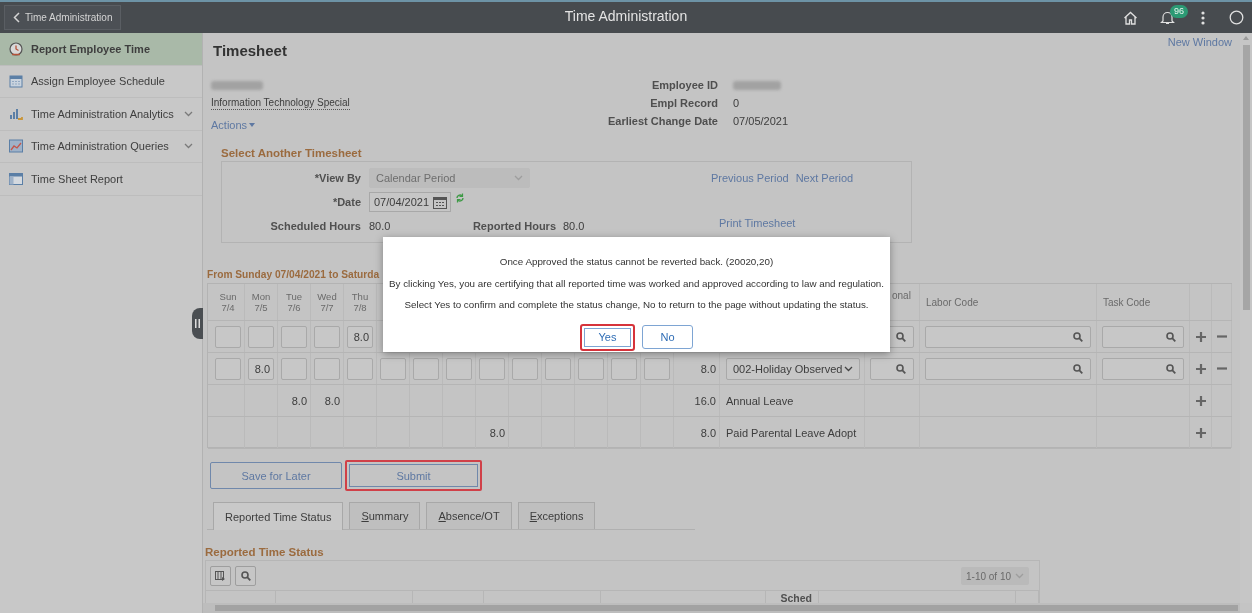 Image resolution: width=1252 pixels, height=613 pixels. Describe the element at coordinates (1130, 17) in the screenshot. I see `home-button` at that location.